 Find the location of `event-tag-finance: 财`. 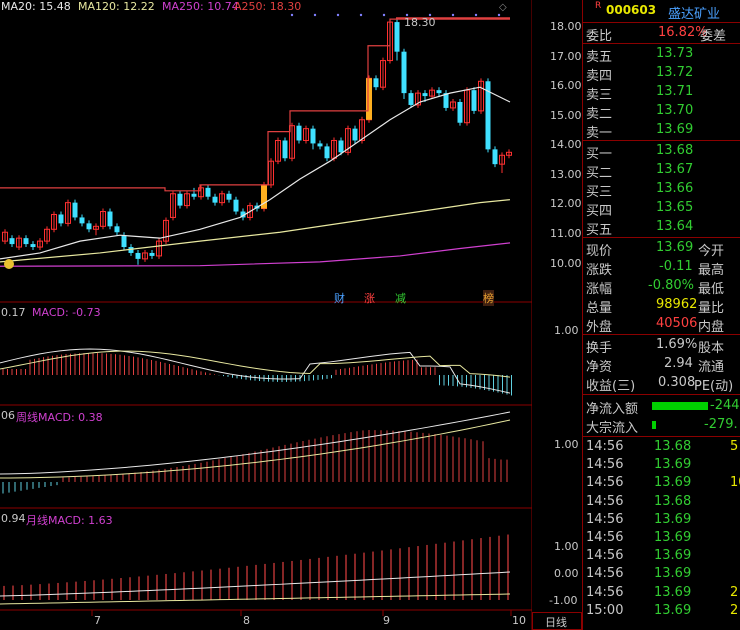

event-tag-finance: 财 is located at coordinates (339, 298).